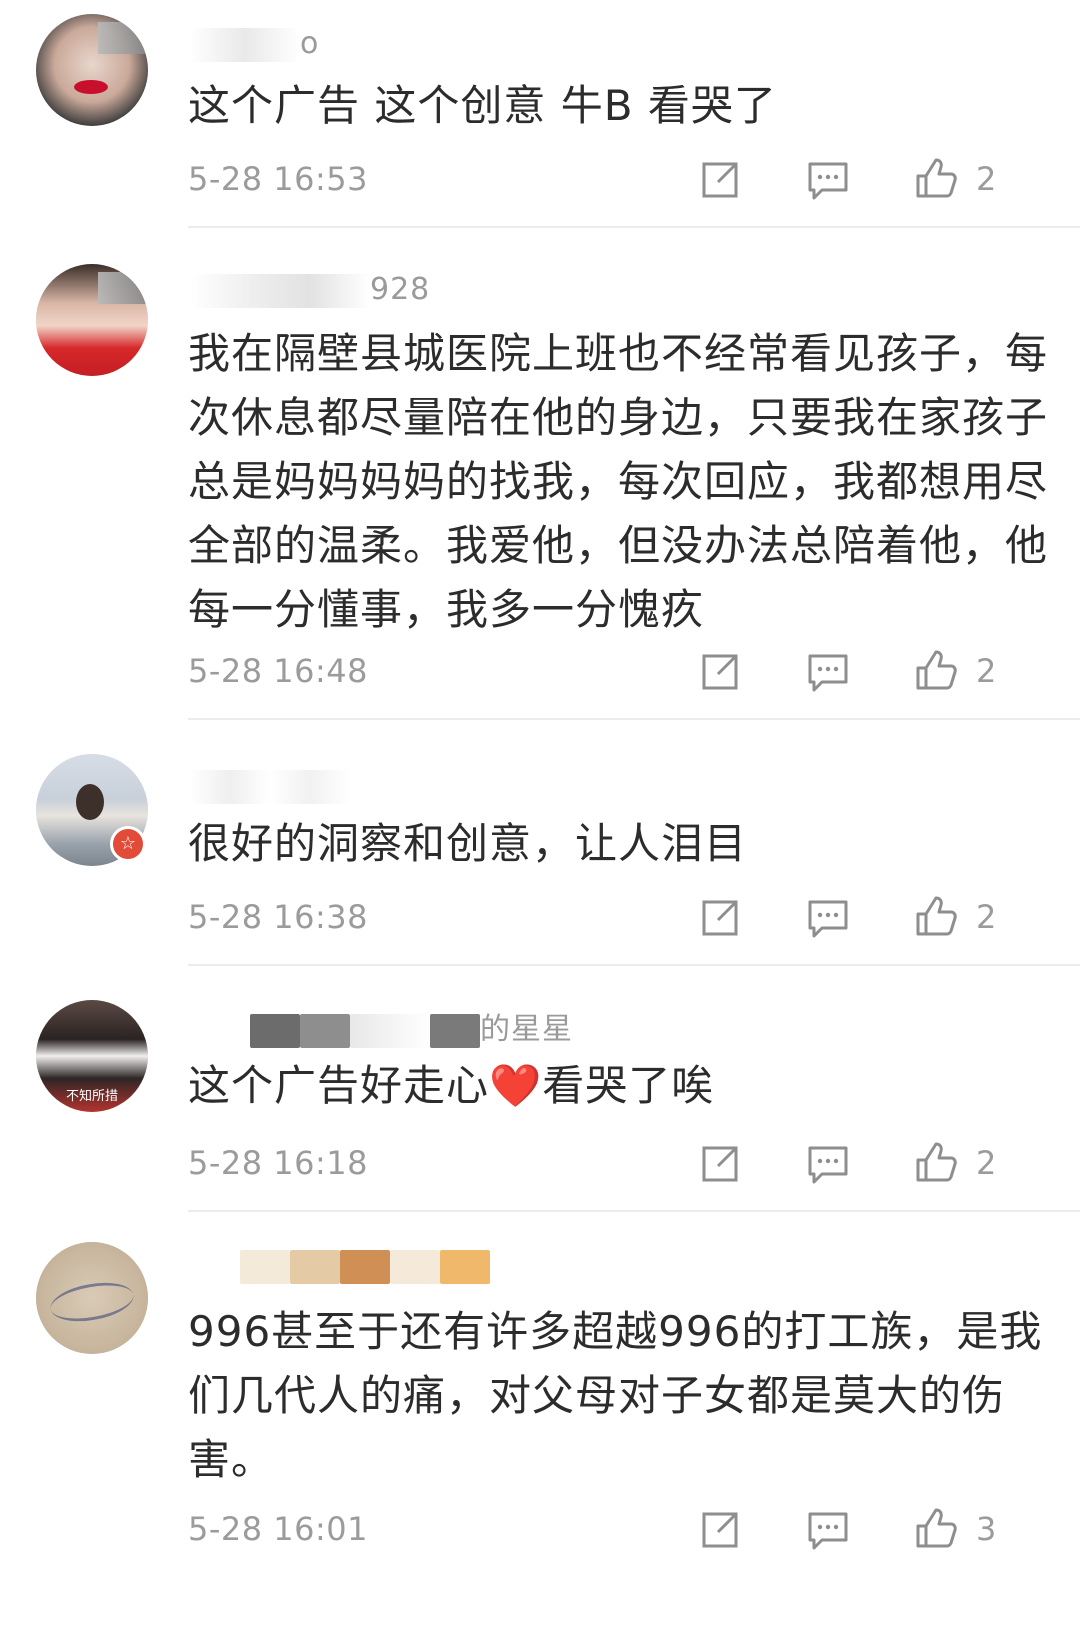 The image size is (1080, 1644). Describe the element at coordinates (92, 1056) in the screenshot. I see `avatar: 不知所措` at that location.